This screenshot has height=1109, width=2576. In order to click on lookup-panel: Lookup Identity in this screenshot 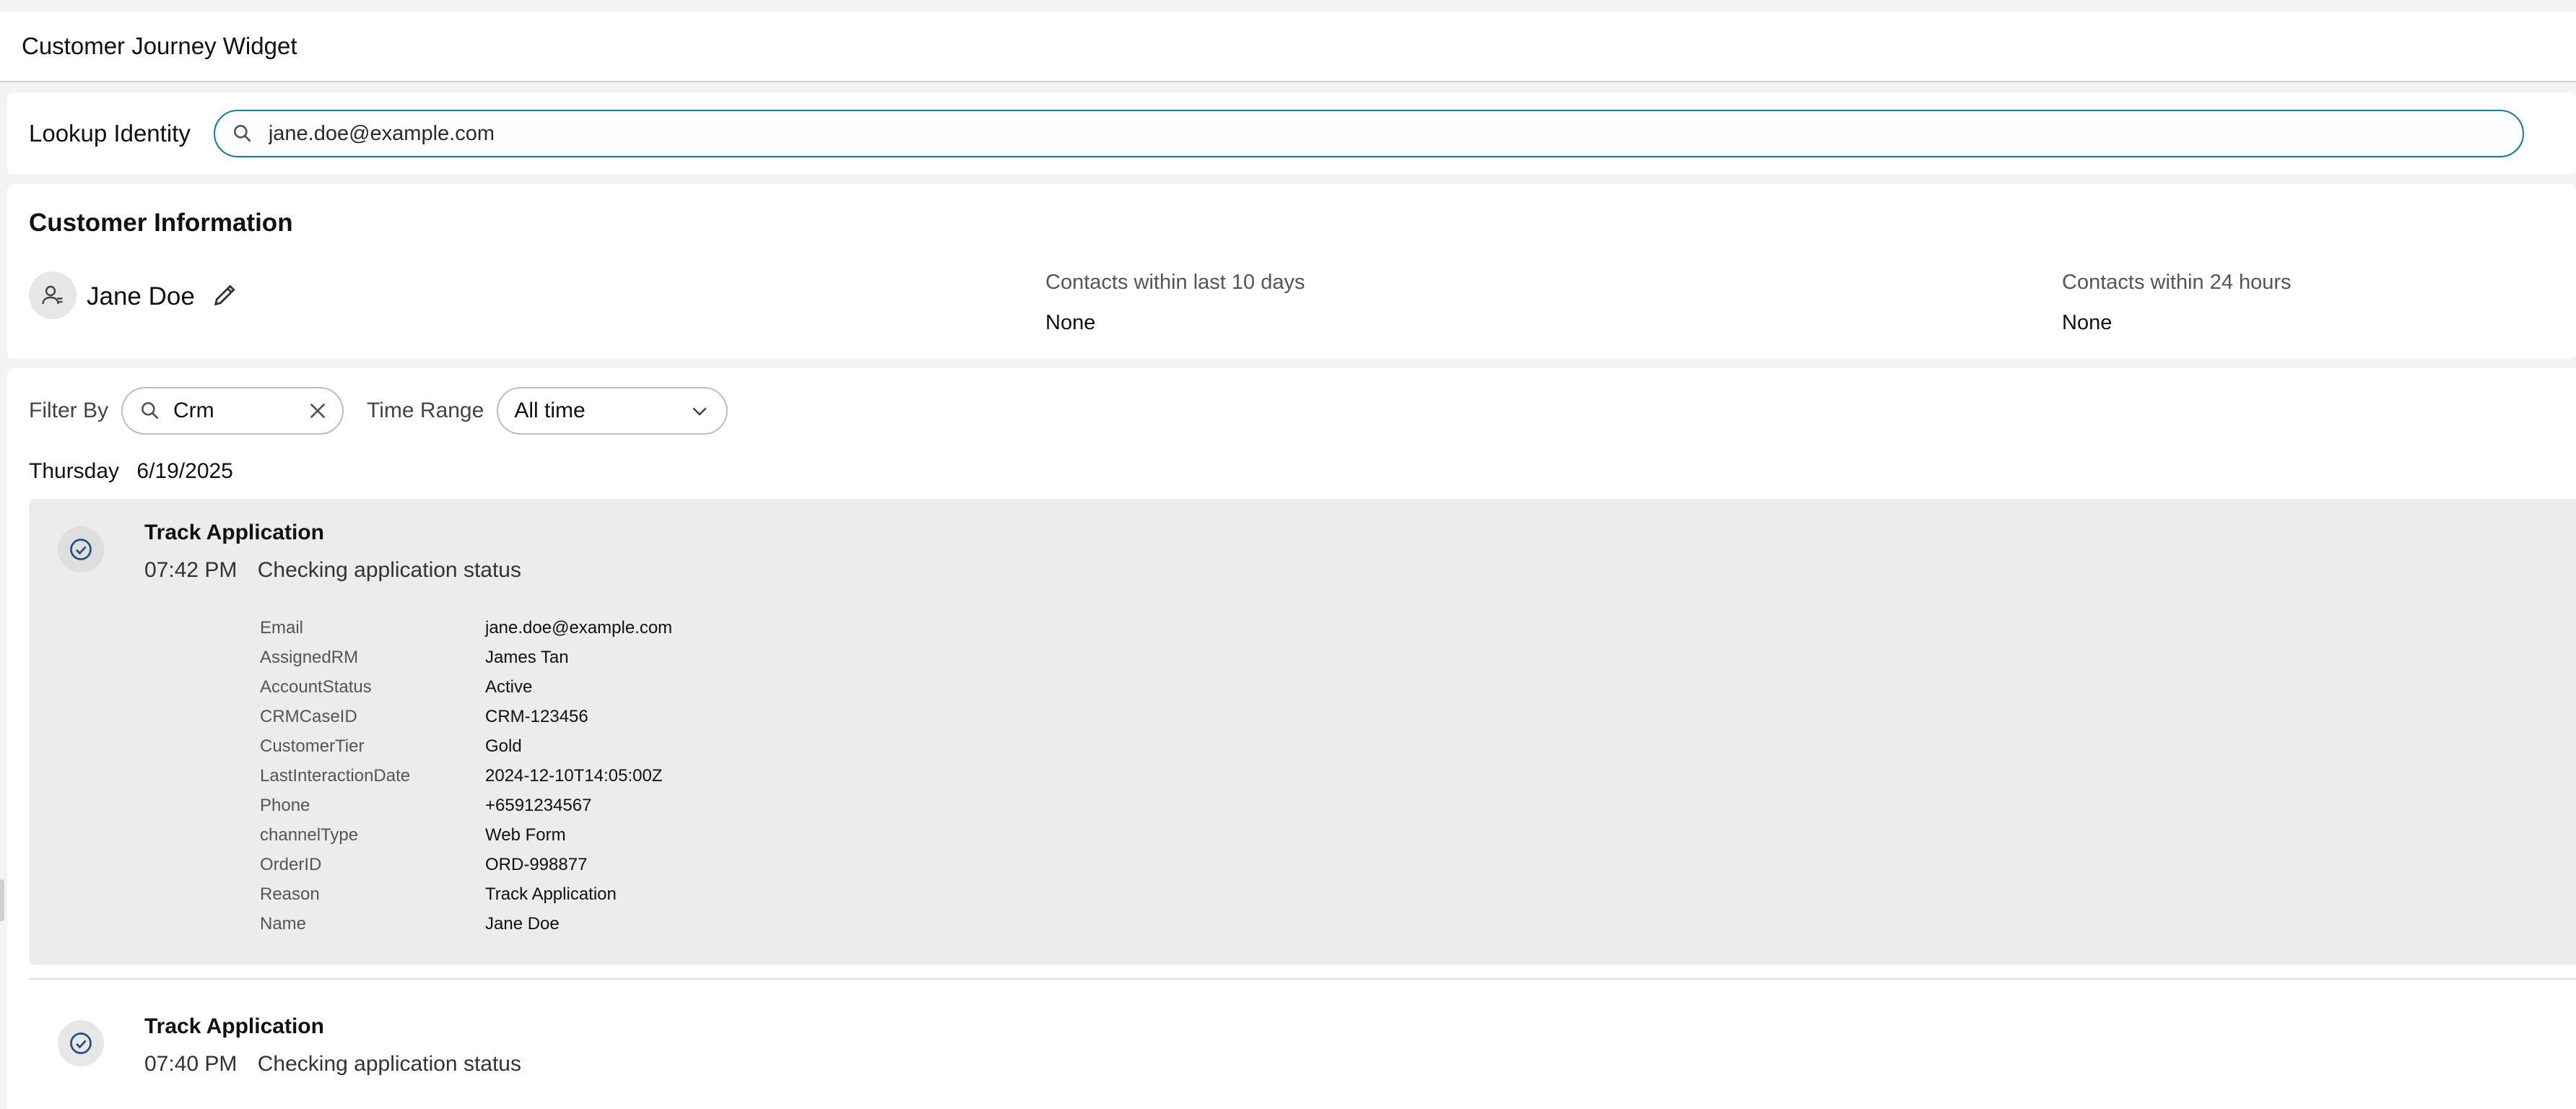, I will do `click(1291, 133)`.